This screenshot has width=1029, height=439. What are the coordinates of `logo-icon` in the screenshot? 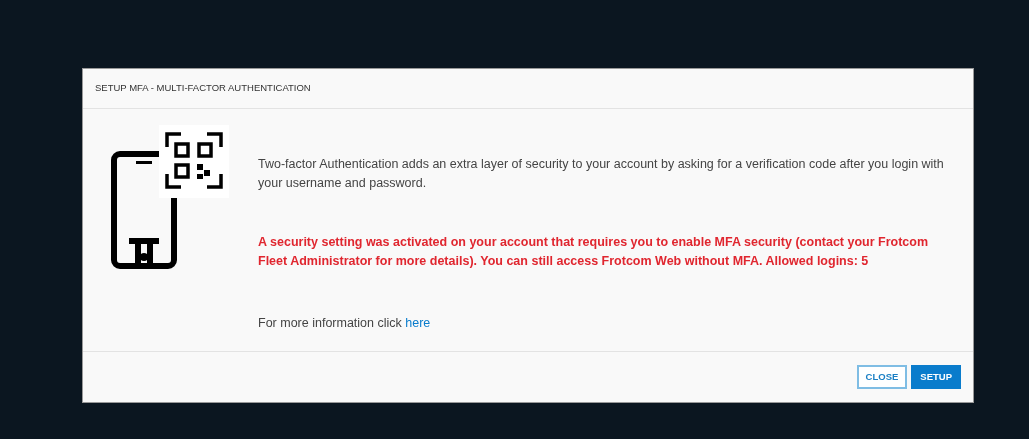 It's located at (144, 250).